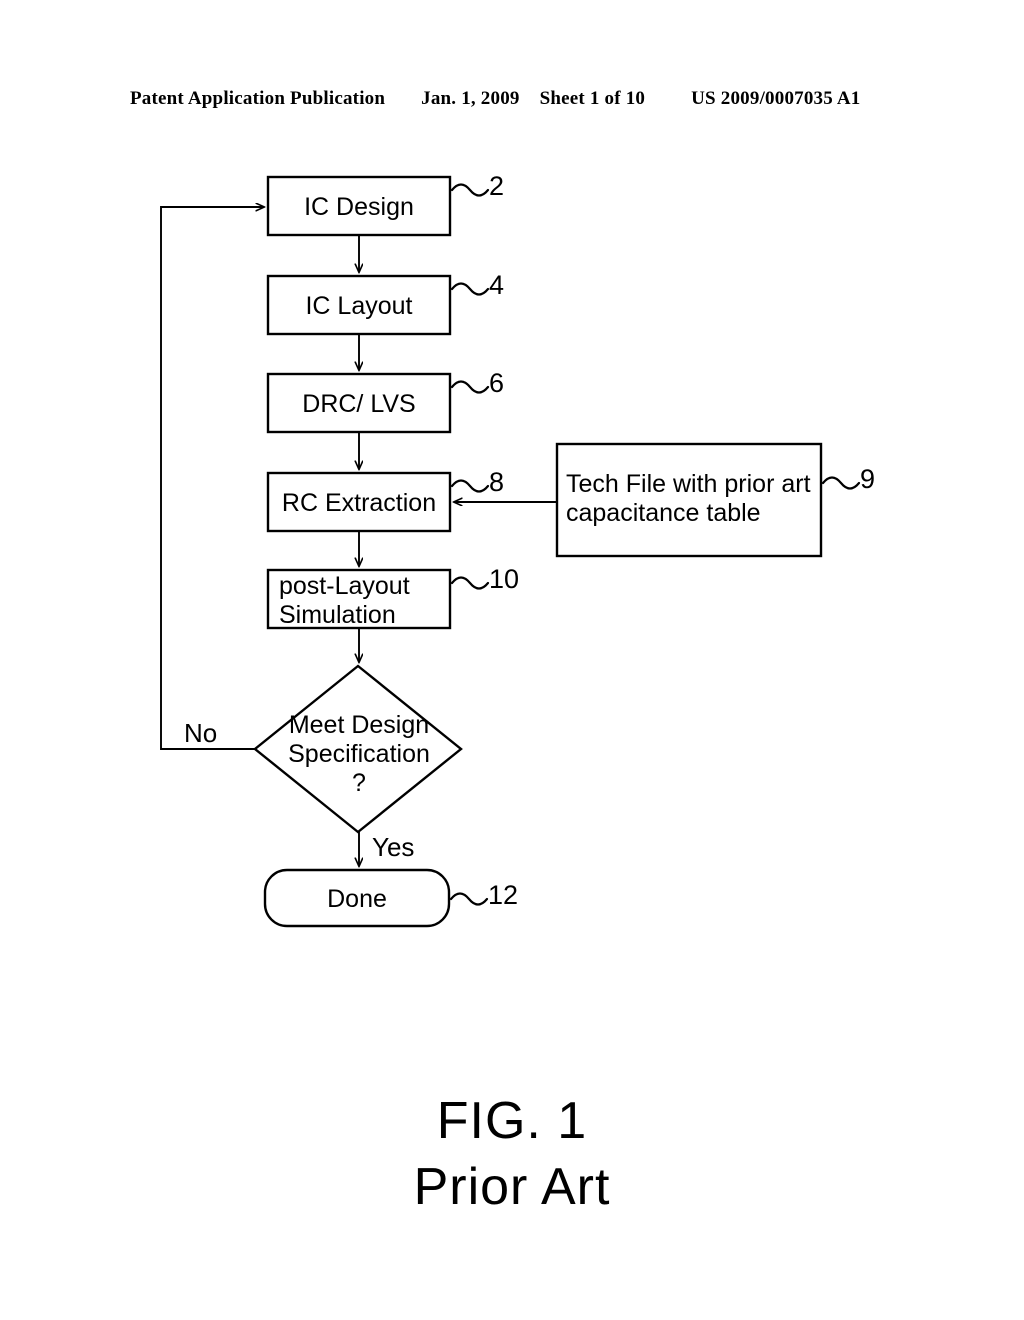  Describe the element at coordinates (359, 207) in the screenshot. I see `node-label-ic-design: IC Design` at that location.